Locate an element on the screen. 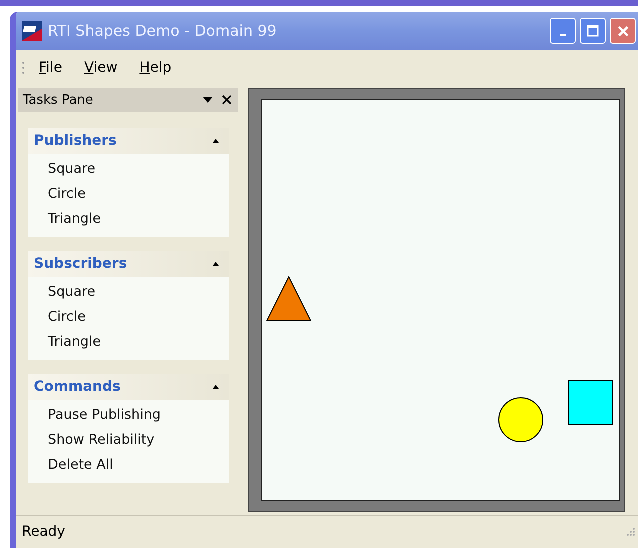 The width and height of the screenshot is (638, 548). task-link: Delete All is located at coordinates (81, 465).